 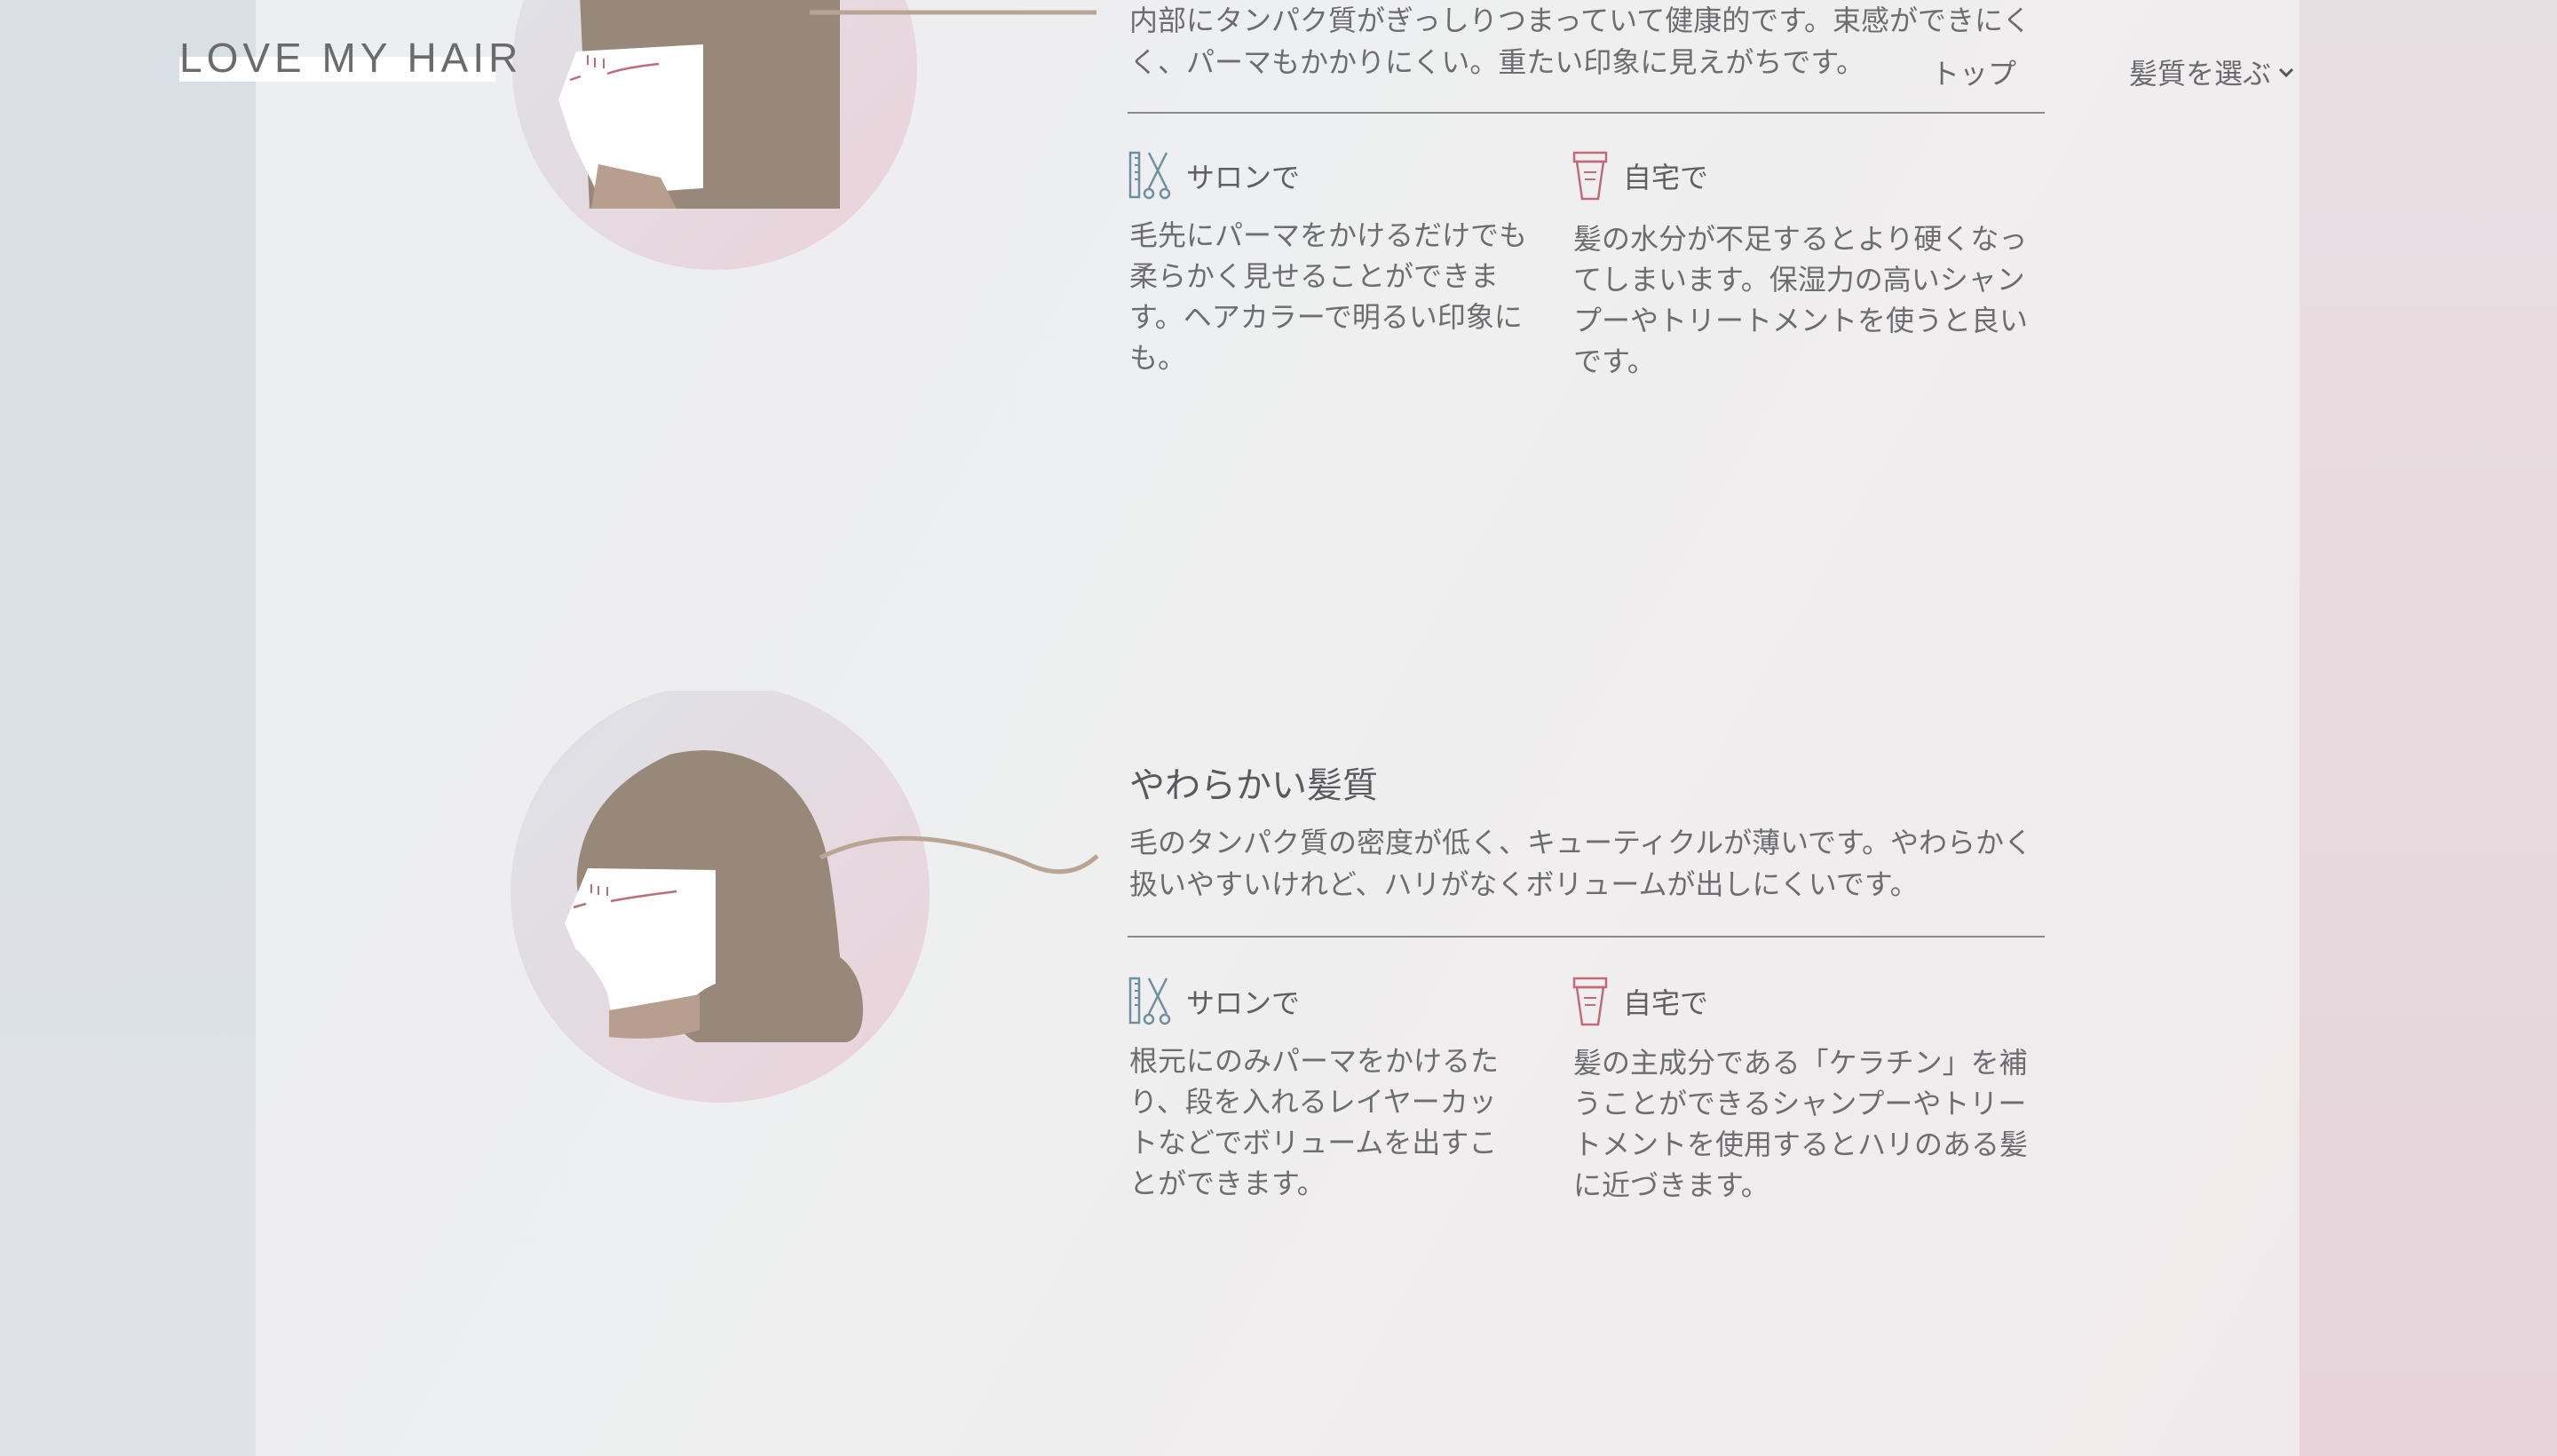 I want to click on section1-divider, so click(x=1586, y=113).